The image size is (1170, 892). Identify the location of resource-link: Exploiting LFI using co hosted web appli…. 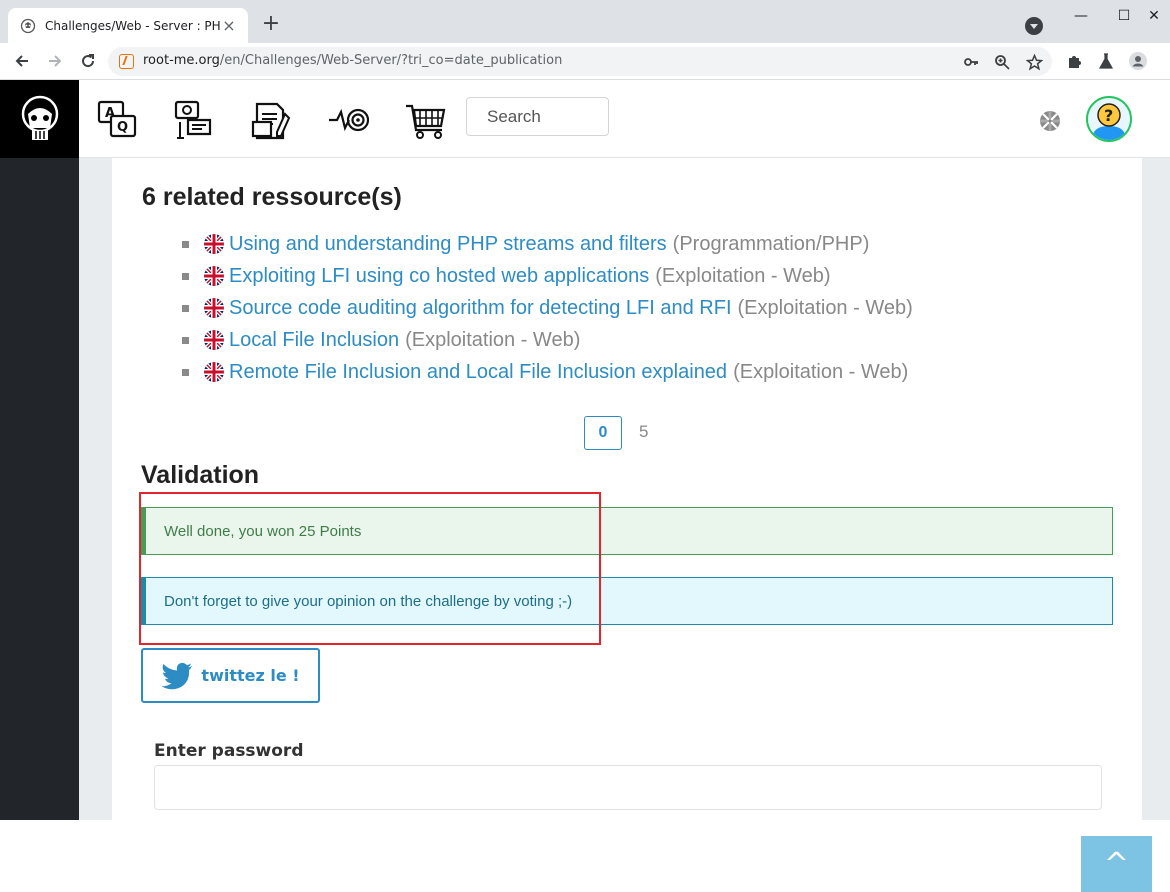
(439, 276).